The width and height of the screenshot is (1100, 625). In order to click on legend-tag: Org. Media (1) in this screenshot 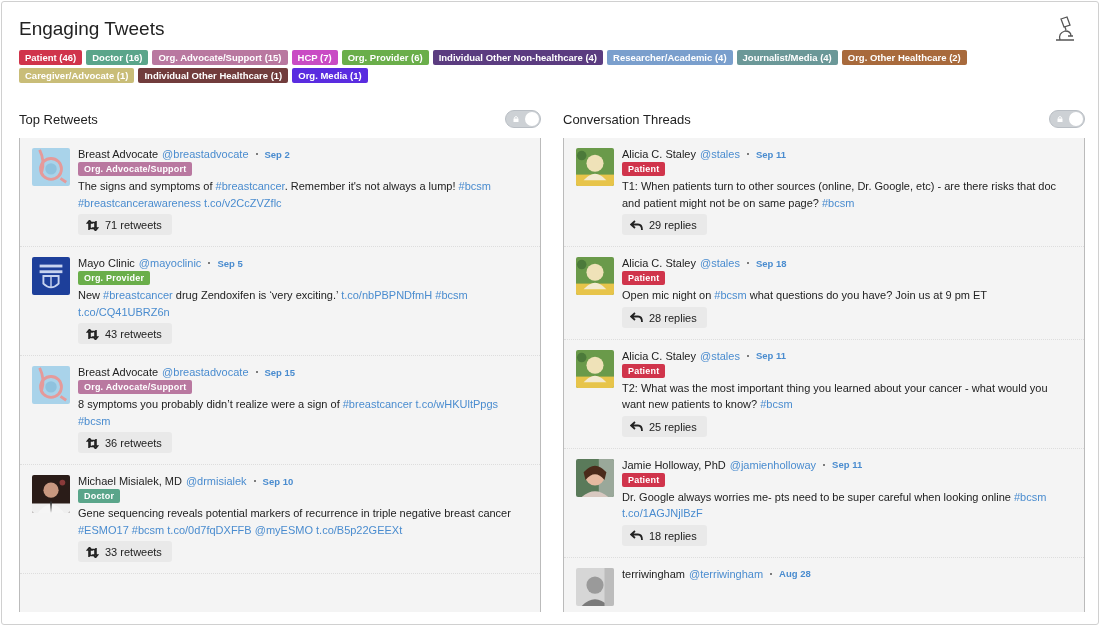, I will do `click(330, 75)`.